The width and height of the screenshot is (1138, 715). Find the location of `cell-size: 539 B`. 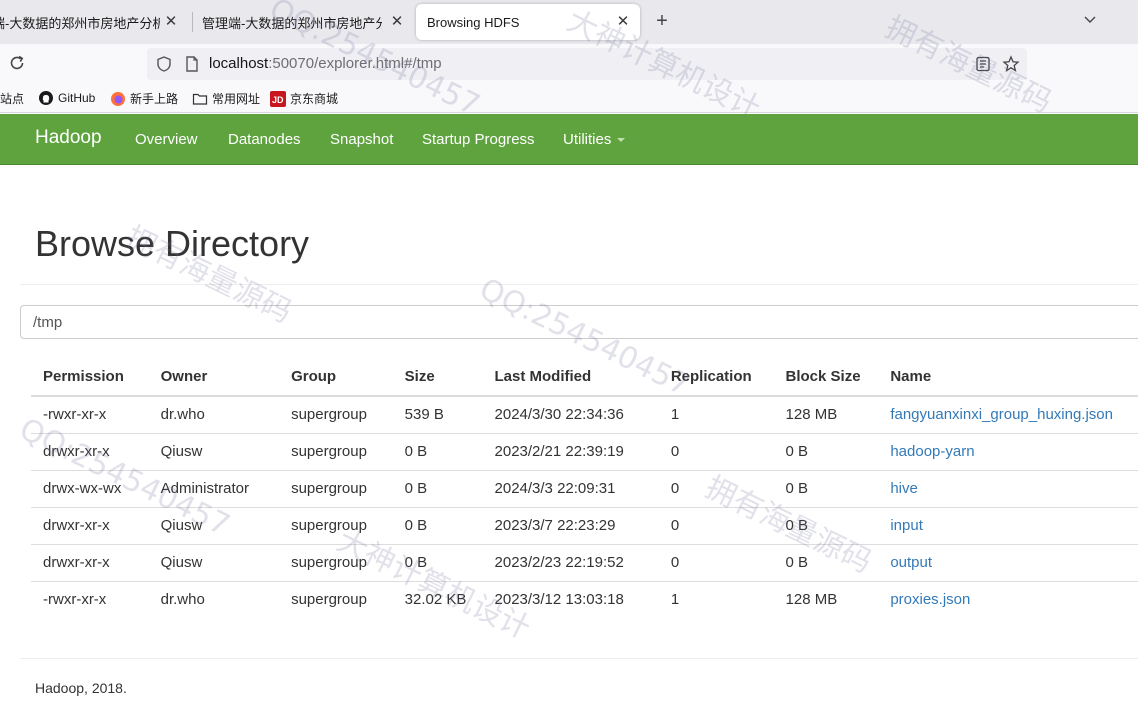

cell-size: 539 B is located at coordinates (437, 414).